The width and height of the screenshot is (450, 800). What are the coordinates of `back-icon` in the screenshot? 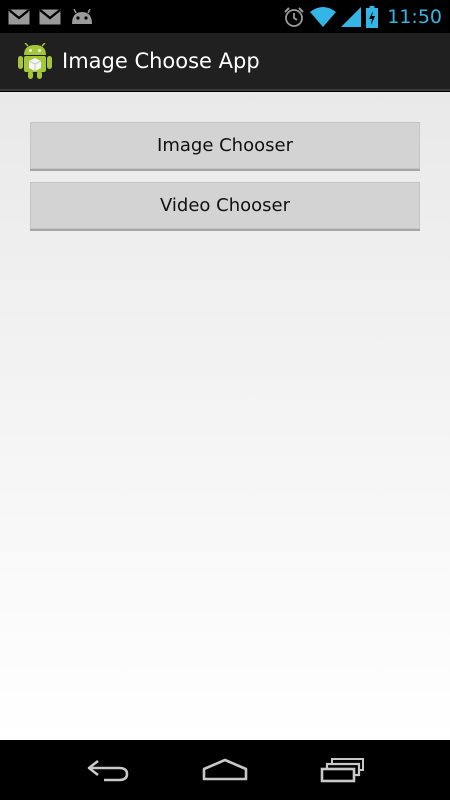 It's located at (108, 770).